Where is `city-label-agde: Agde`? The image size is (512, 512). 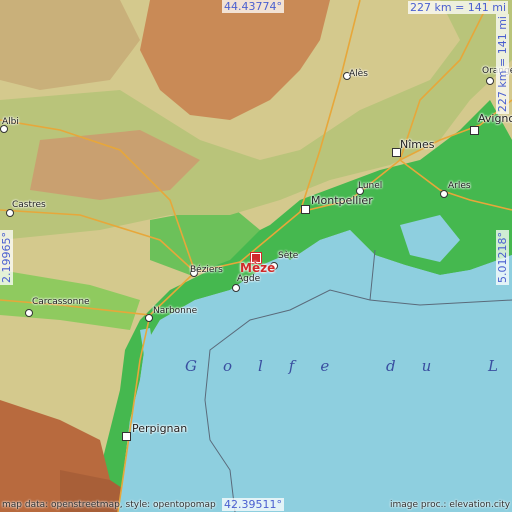
city-label-agde: Agde is located at coordinates (248, 279).